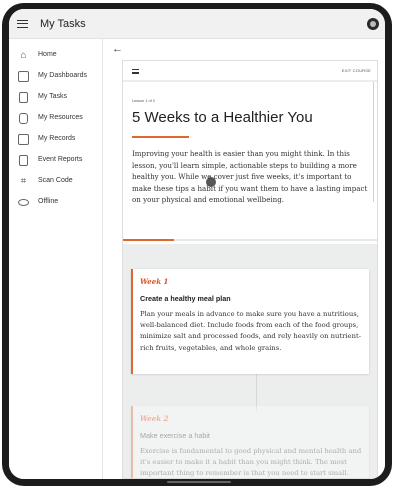 This screenshot has height=489, width=394. I want to click on sidebar-item-label: Offline, so click(48, 201).